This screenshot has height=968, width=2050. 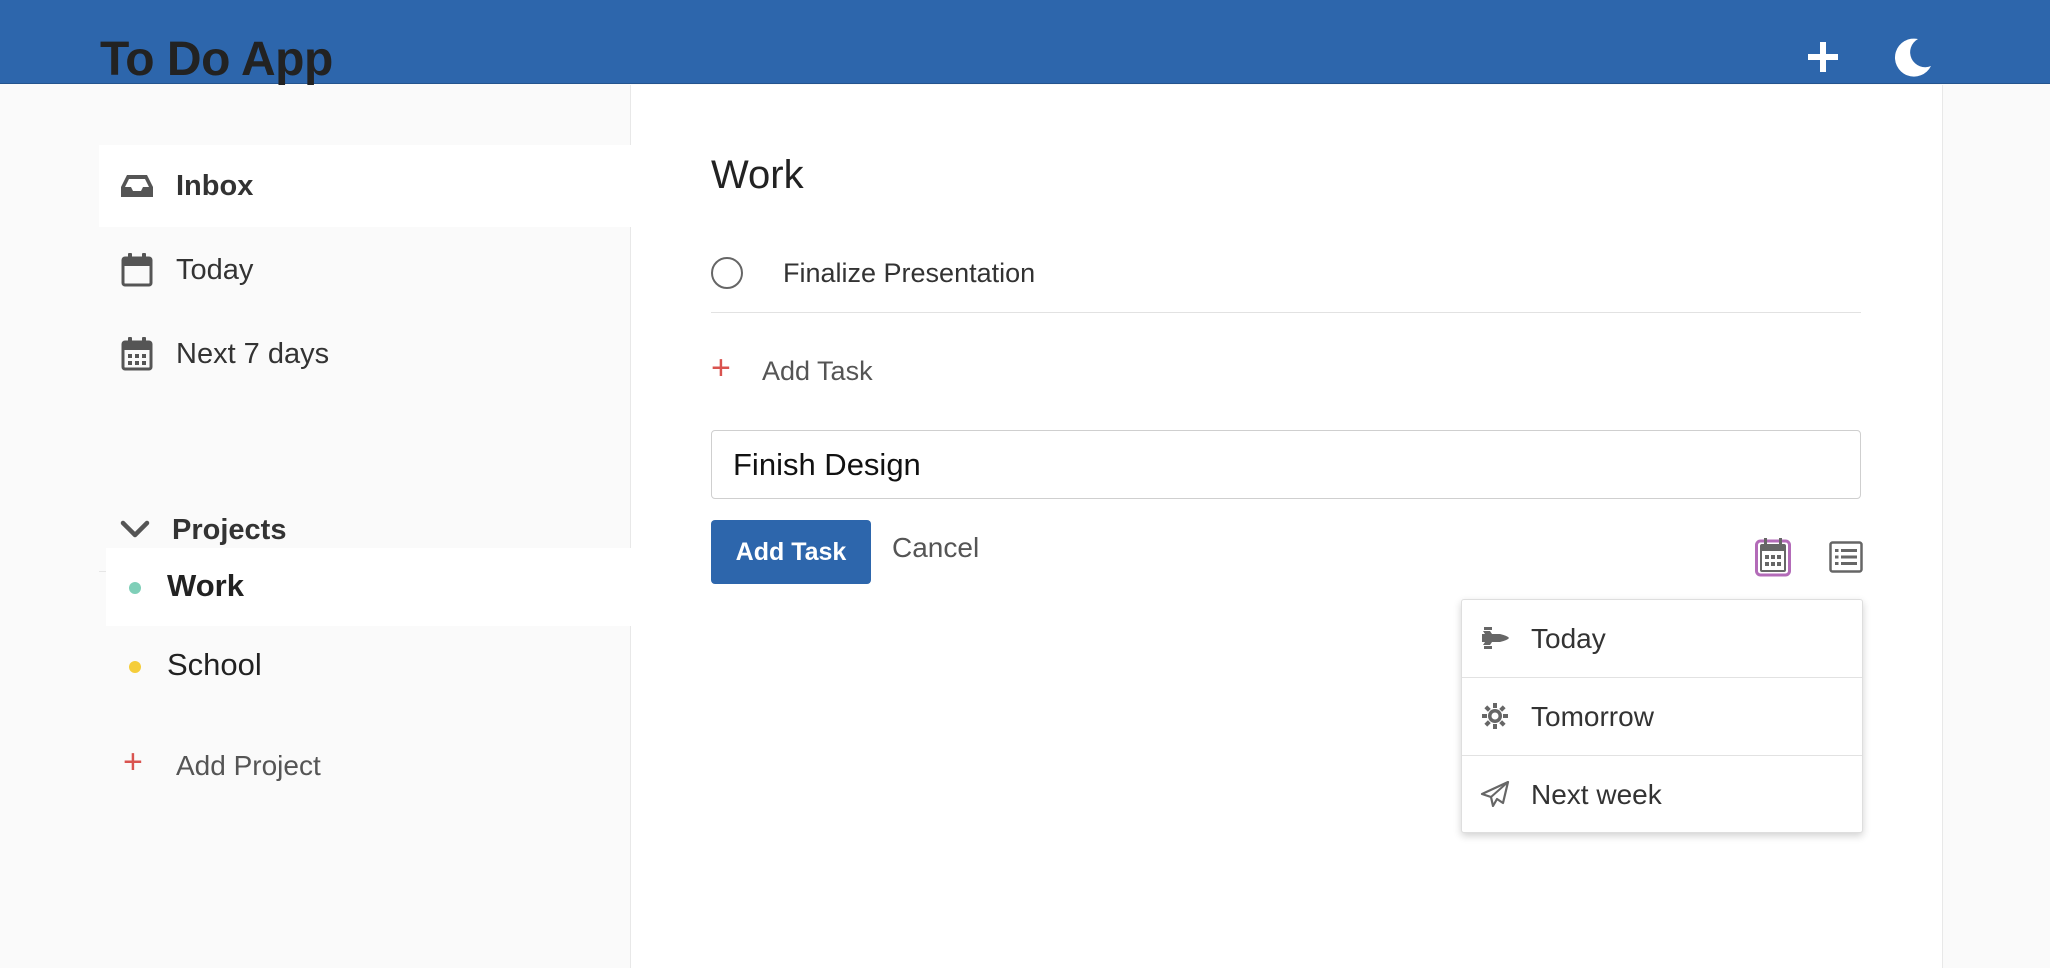 I want to click on app-header: To Do App, so click(x=1025, y=43).